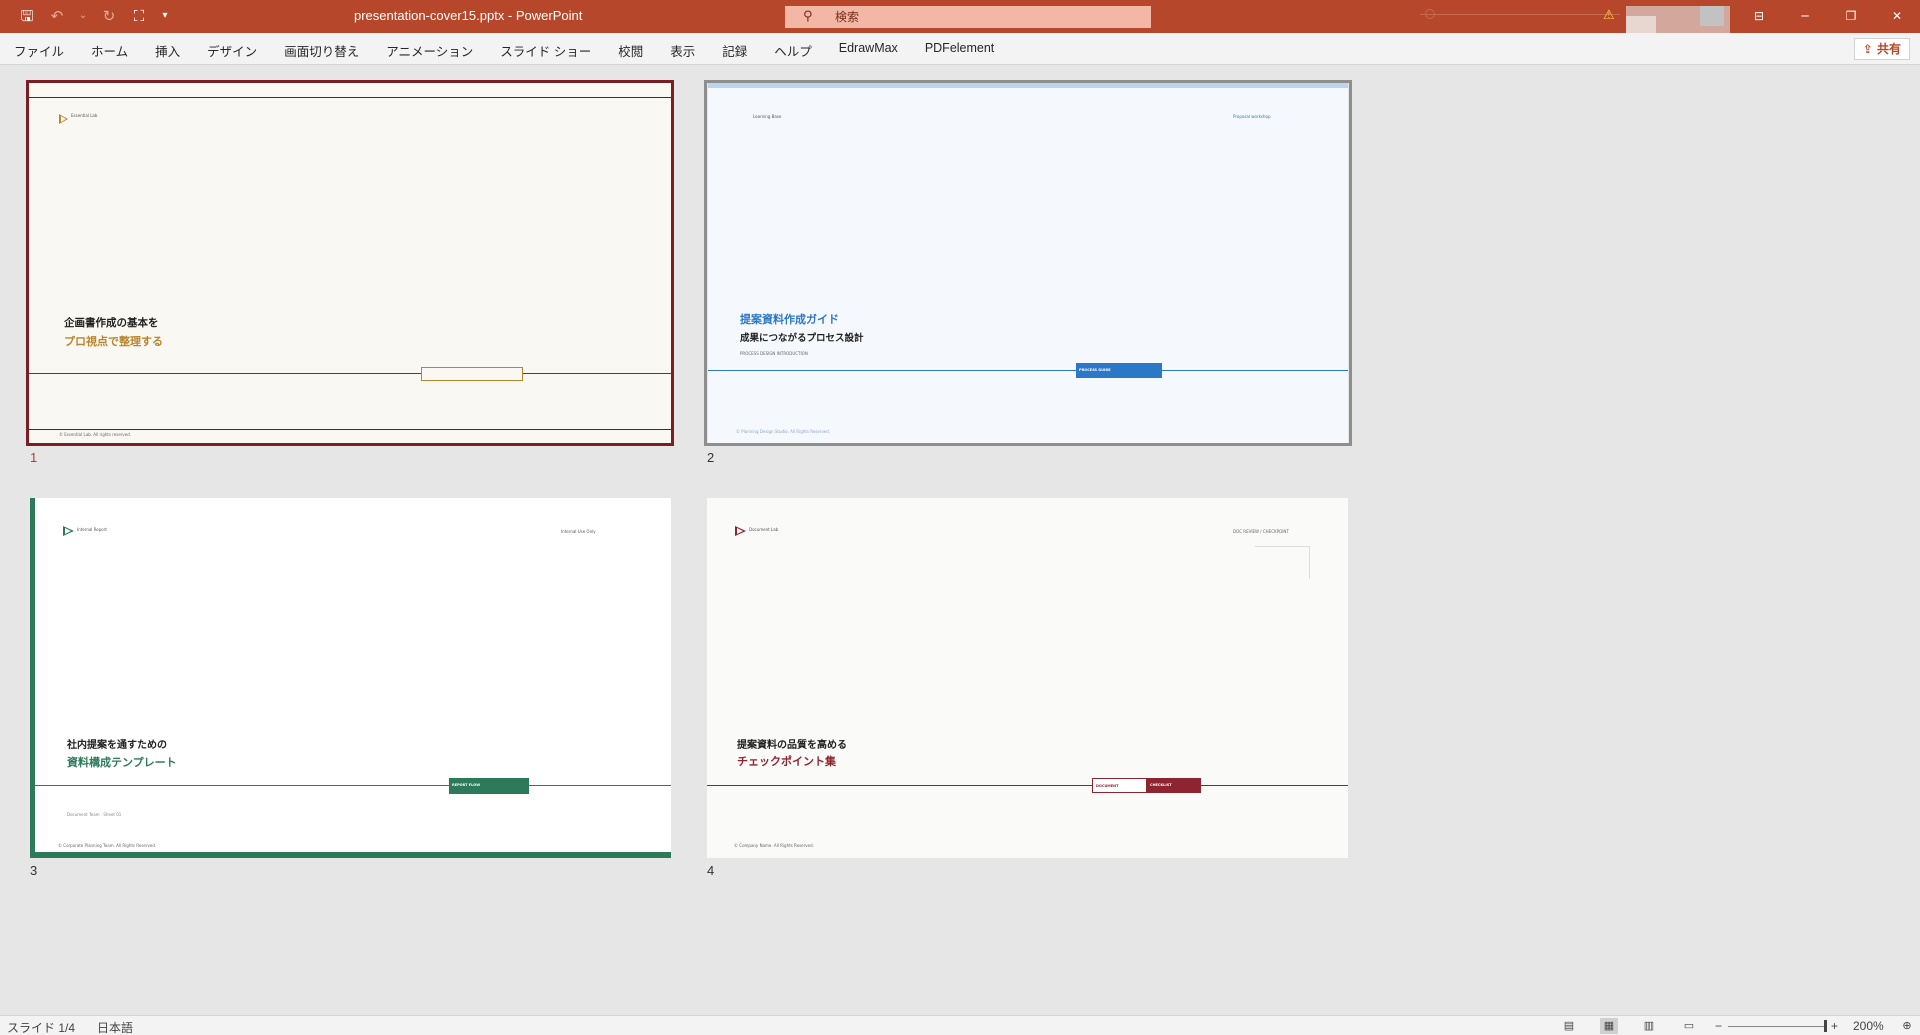  I want to click on share-icon: ⇪, so click(1867, 49).